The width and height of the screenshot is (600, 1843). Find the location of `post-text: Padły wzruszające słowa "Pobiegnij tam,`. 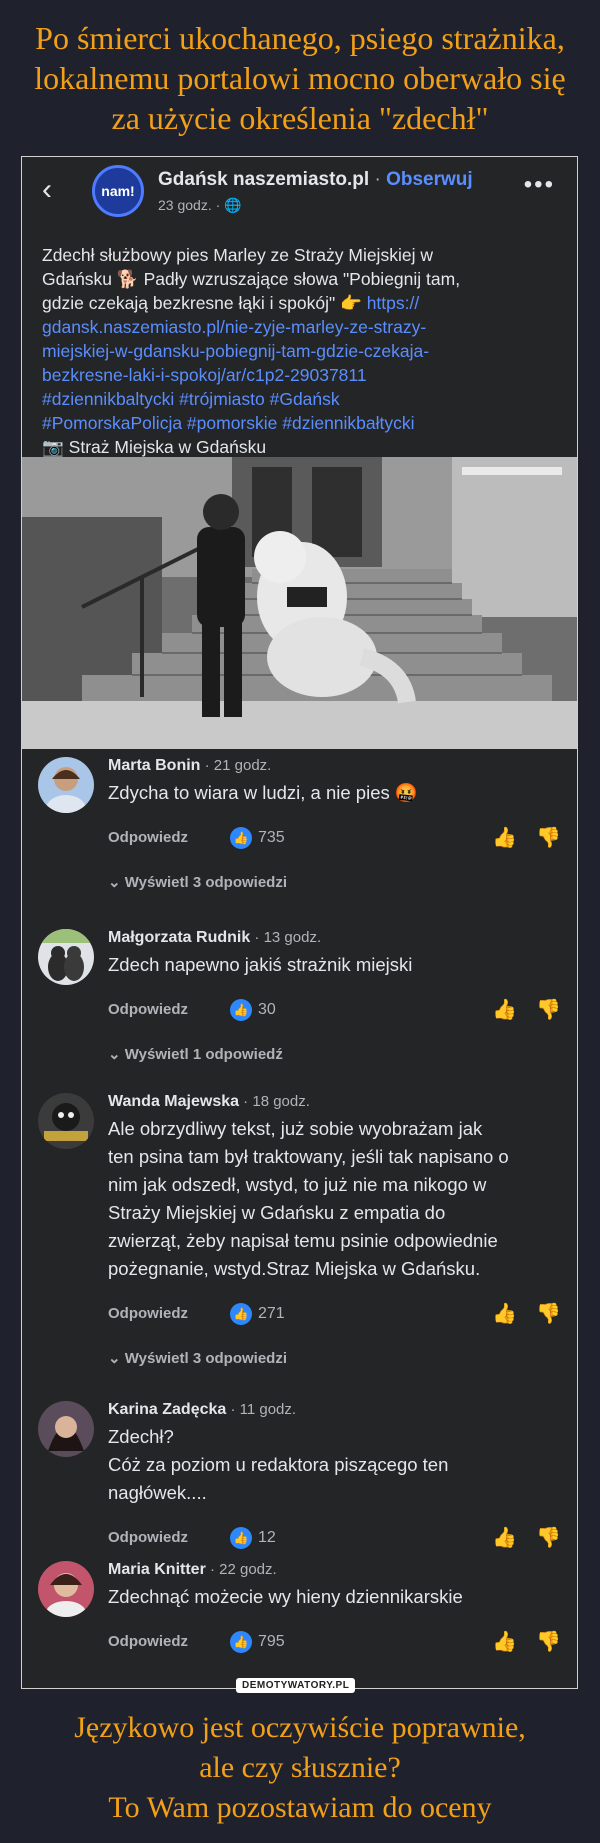

post-text: Padły wzruszające słowa "Pobiegnij tam, is located at coordinates (299, 279).